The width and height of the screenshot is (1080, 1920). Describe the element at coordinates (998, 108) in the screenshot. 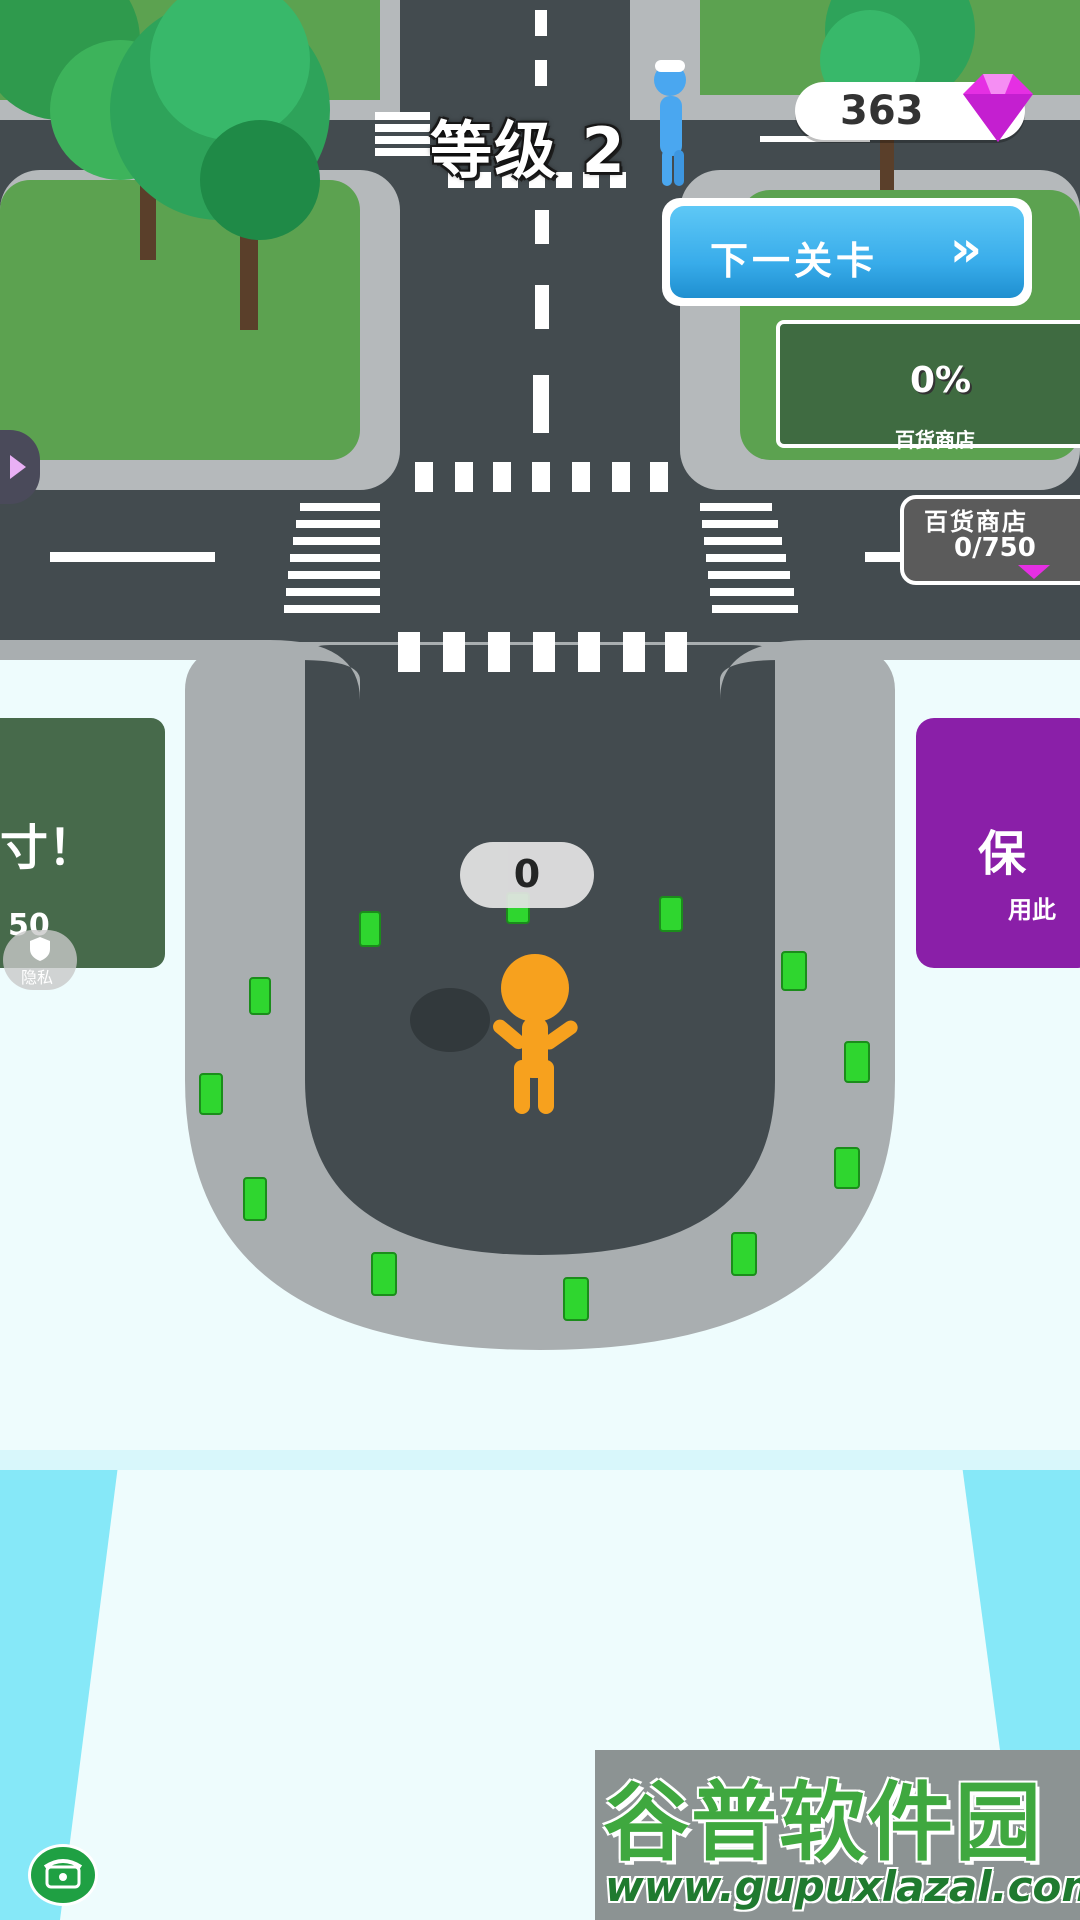

I see `gem-icon` at that location.